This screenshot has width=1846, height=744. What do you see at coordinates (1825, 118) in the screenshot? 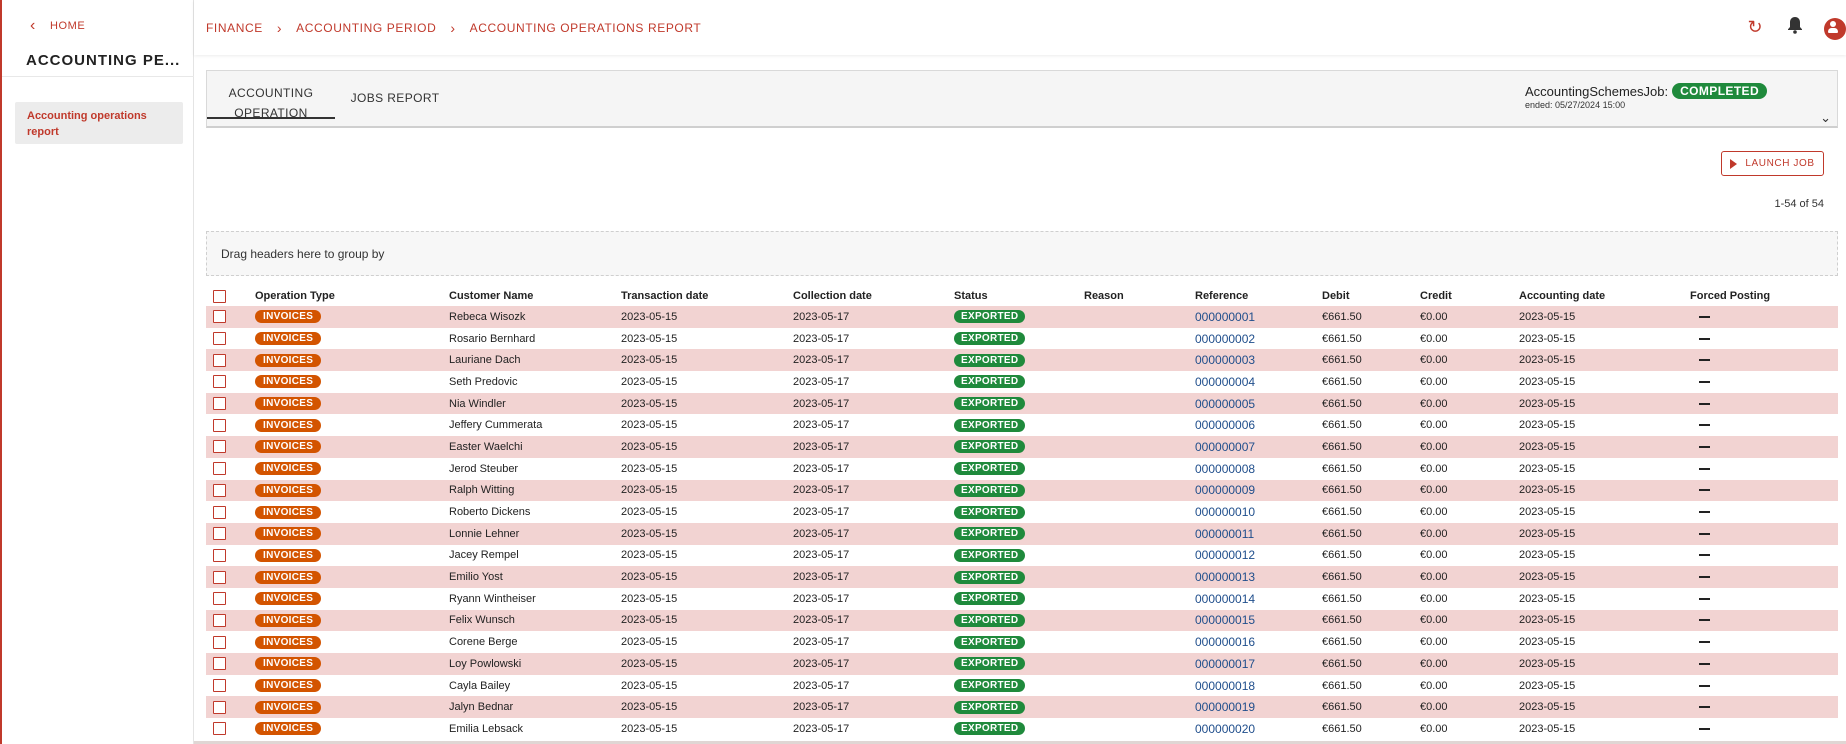
I see `chevron-down-icon: ⌄` at bounding box center [1825, 118].